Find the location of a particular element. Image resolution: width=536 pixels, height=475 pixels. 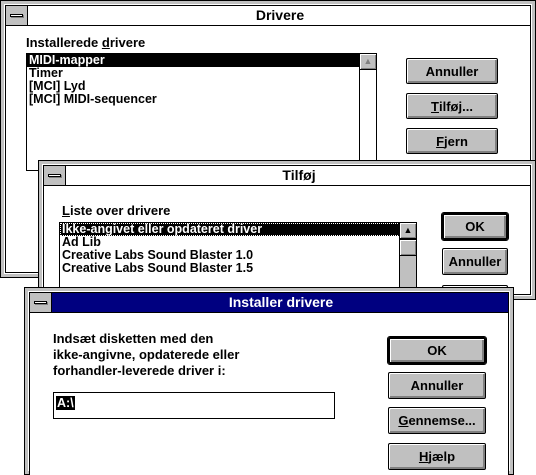

installed-drivers-label: Installerede drivere is located at coordinates (86, 42).